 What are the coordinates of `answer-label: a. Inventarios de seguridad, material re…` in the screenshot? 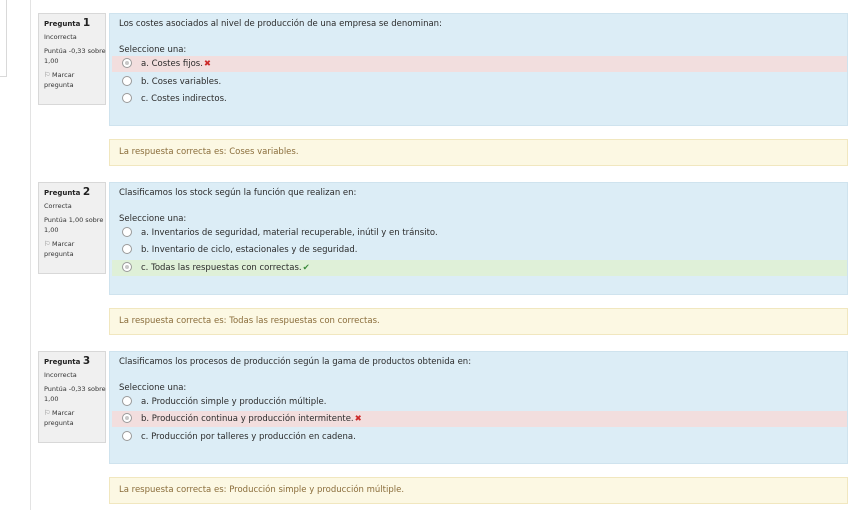 It's located at (289, 233).